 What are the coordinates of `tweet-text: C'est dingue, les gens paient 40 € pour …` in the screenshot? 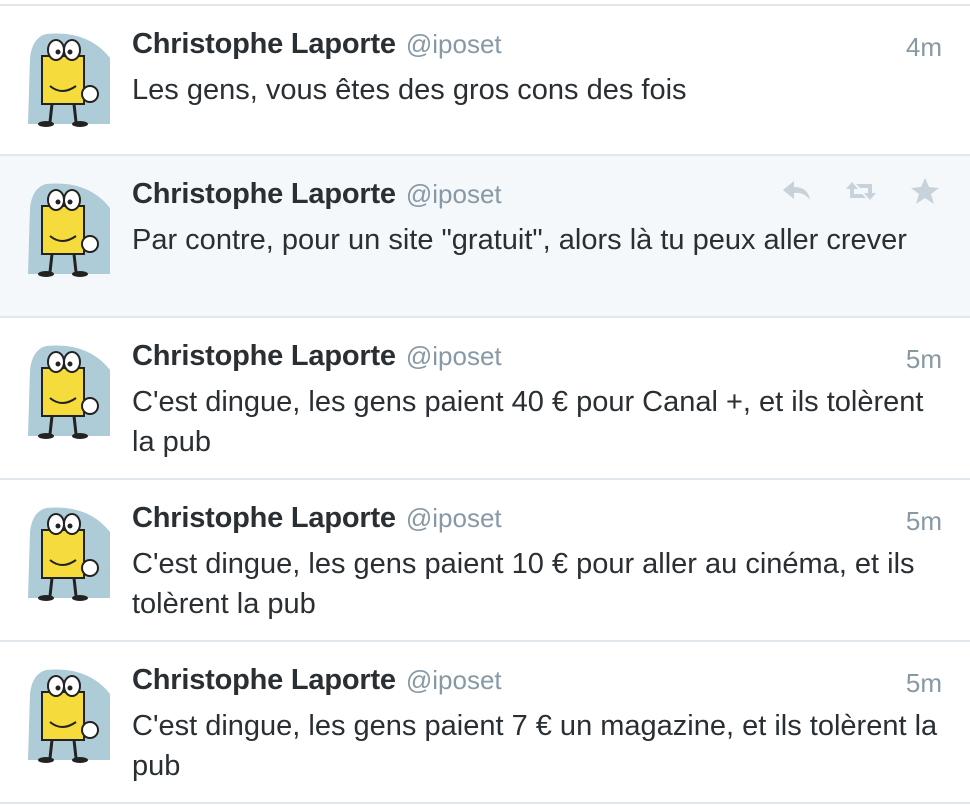 It's located at (528, 422).